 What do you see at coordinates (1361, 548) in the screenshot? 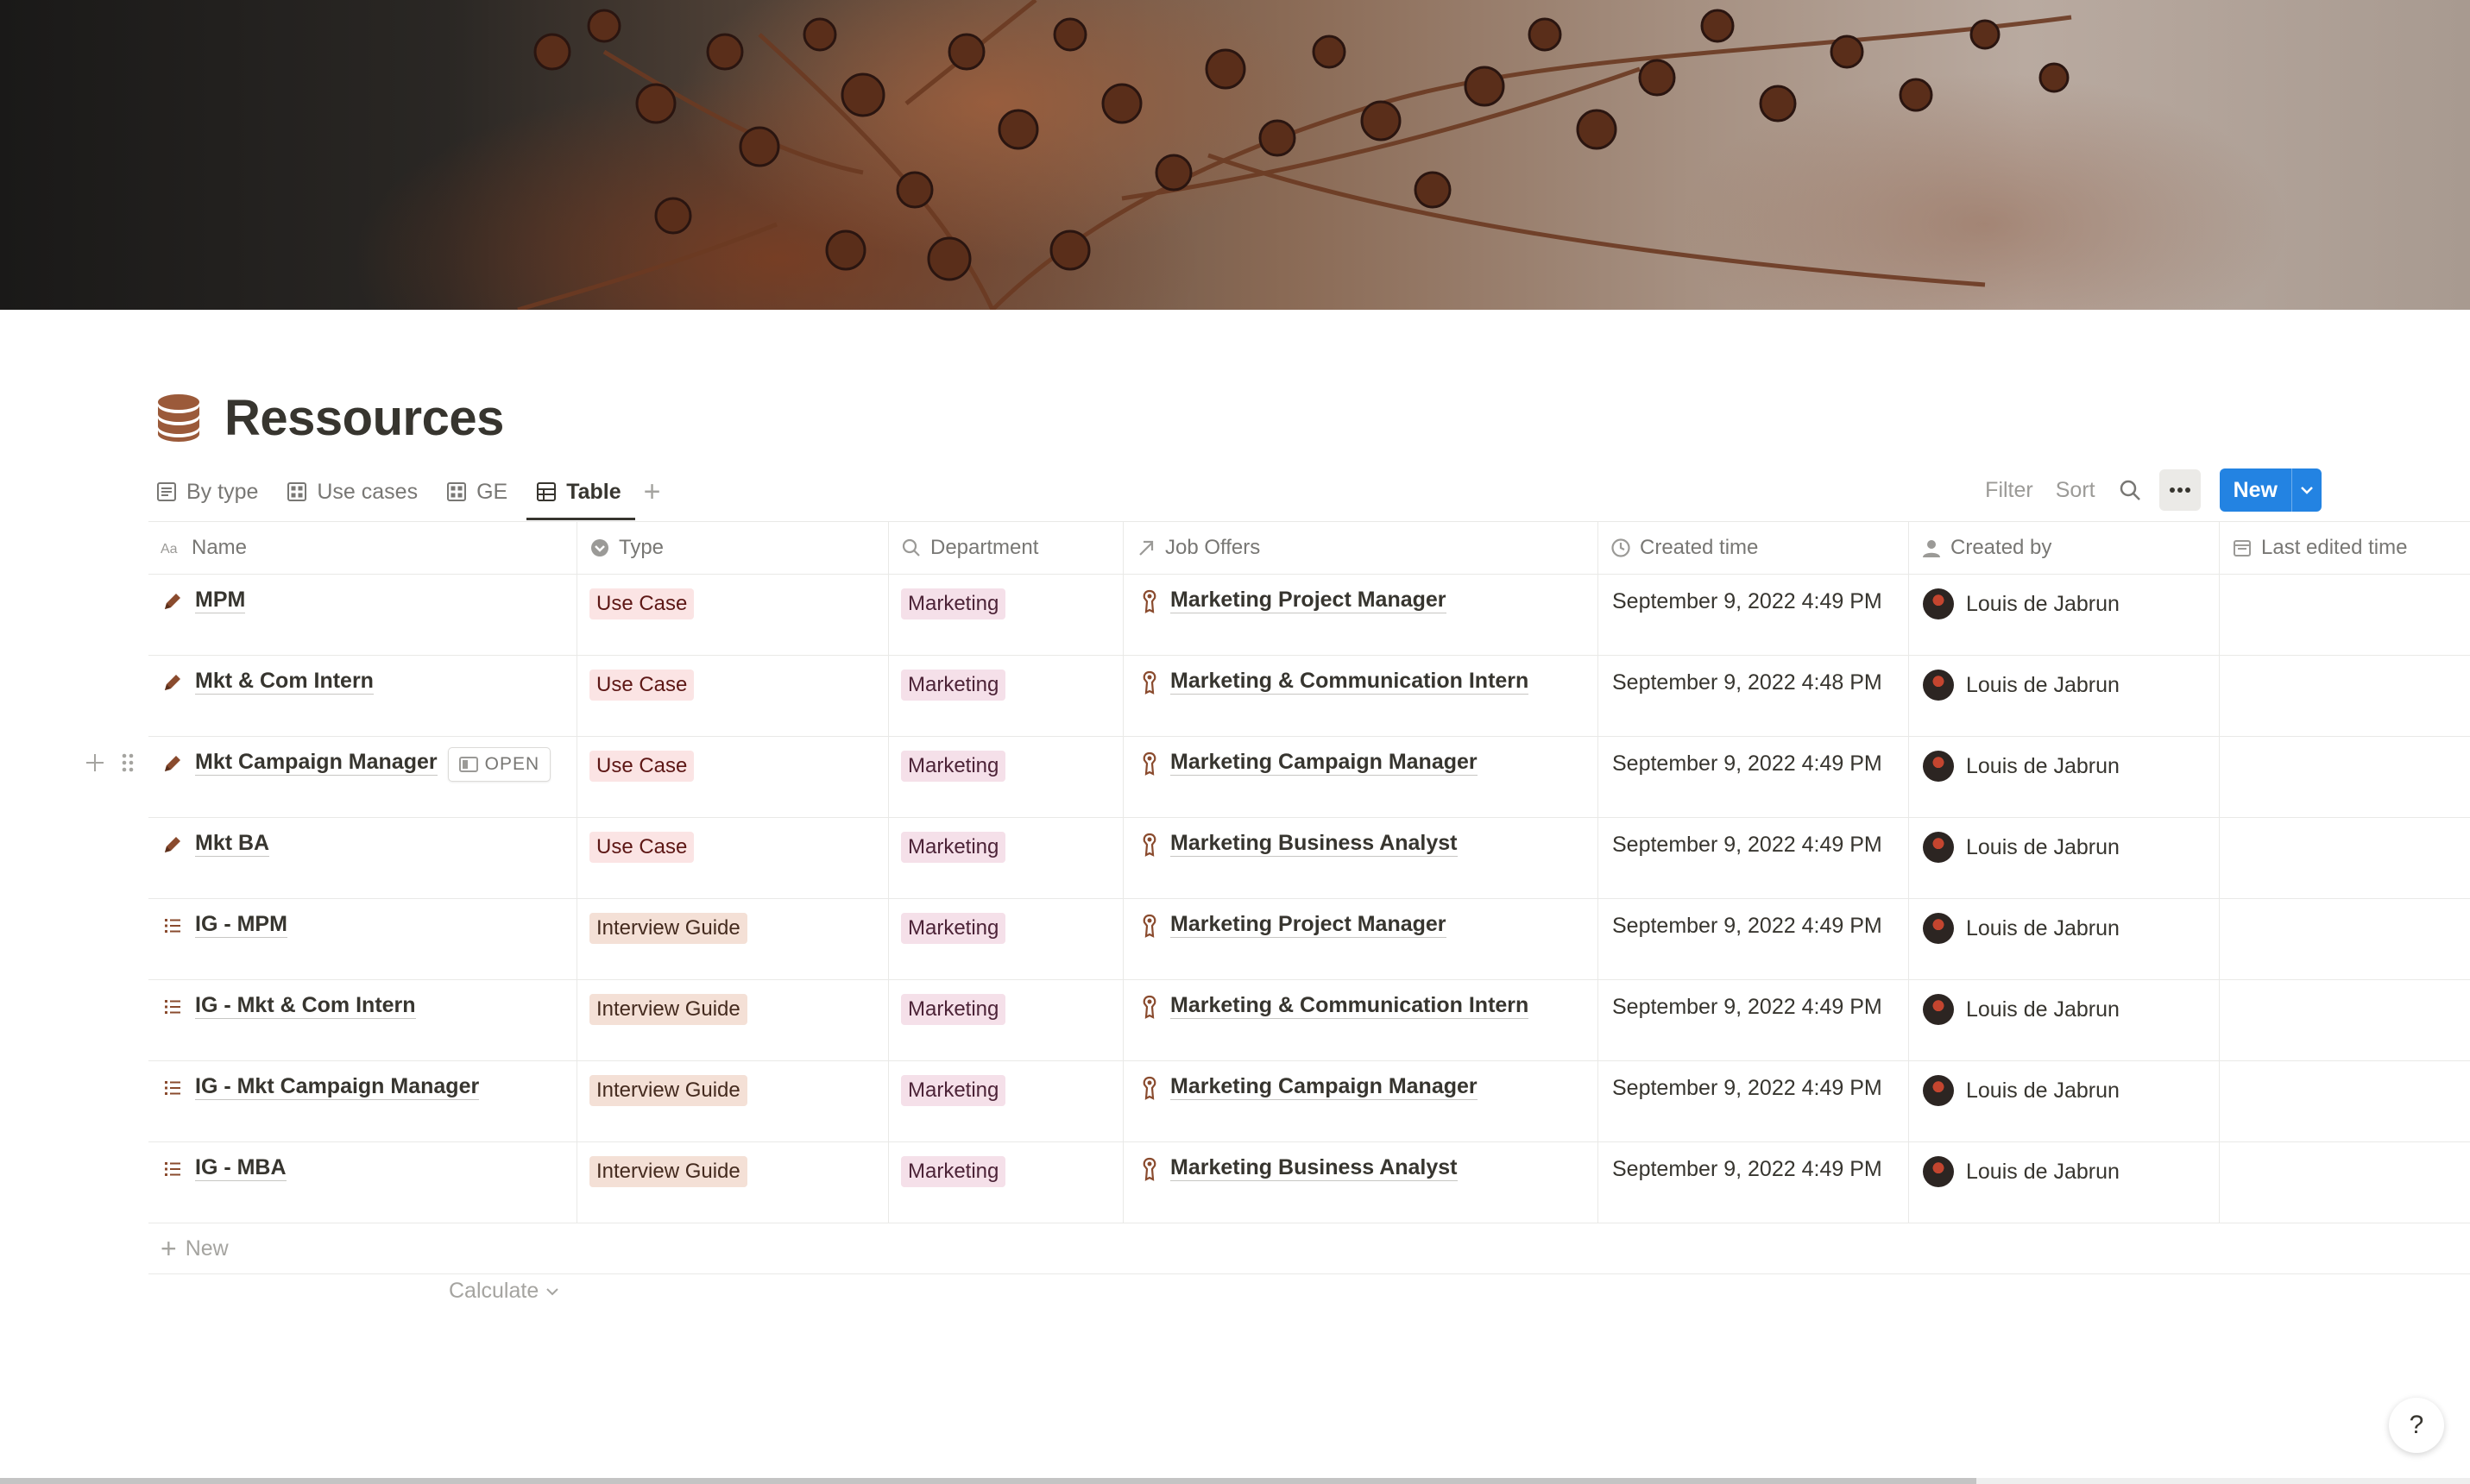
I see `column-header-job-offers: Job Offers` at bounding box center [1361, 548].